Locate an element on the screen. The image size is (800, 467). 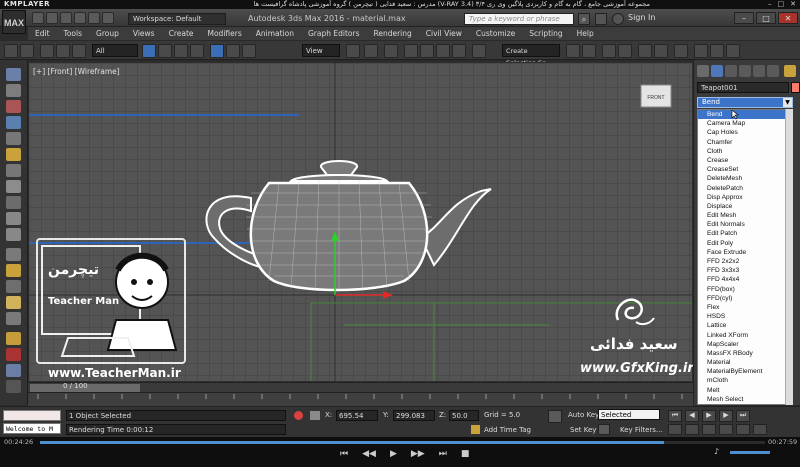
menu-group: Group is located at coordinates (107, 33).